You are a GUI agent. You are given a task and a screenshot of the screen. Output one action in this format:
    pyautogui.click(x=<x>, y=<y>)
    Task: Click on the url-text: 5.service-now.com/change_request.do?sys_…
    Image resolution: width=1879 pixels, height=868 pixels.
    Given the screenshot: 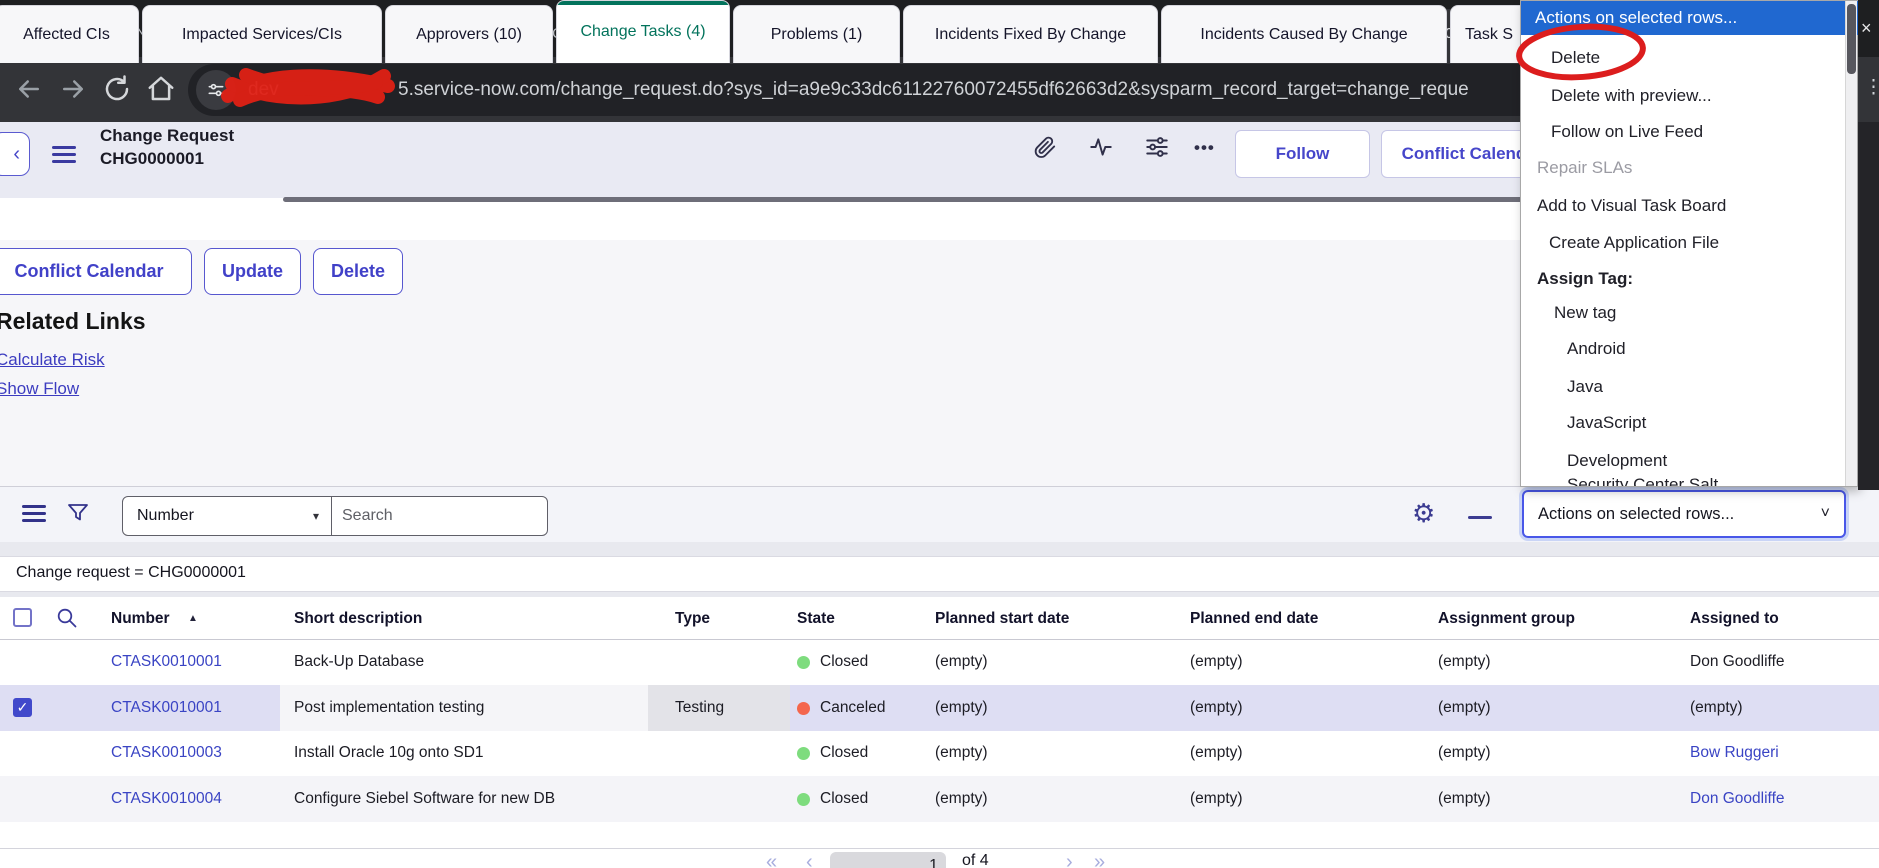 What is the action you would take?
    pyautogui.click(x=958, y=90)
    